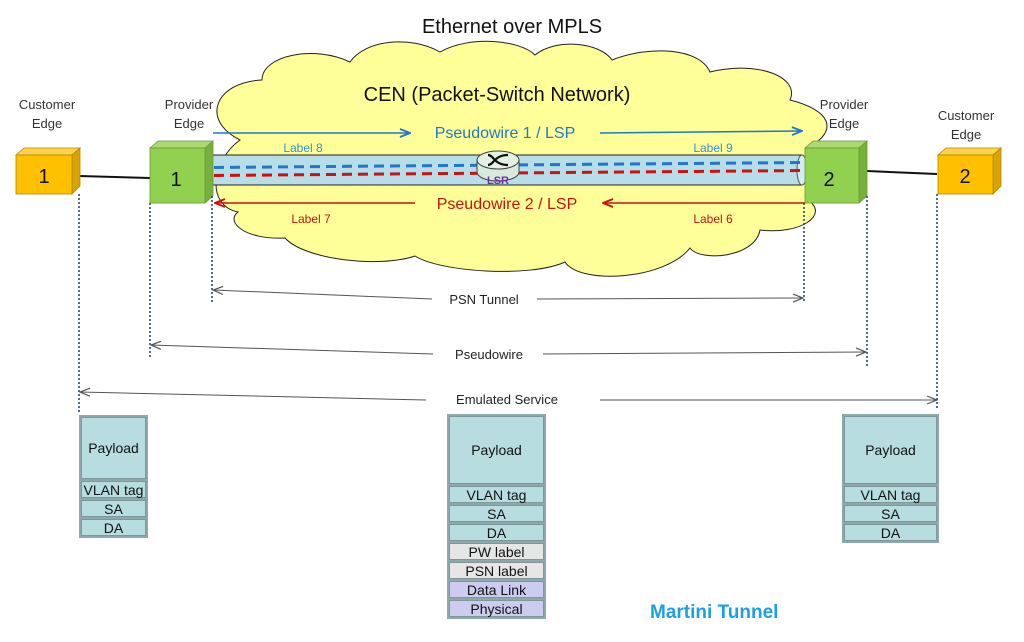 The width and height of the screenshot is (1024, 642). Describe the element at coordinates (496, 589) in the screenshot. I see `stack-cell-data-link: Data Link` at that location.